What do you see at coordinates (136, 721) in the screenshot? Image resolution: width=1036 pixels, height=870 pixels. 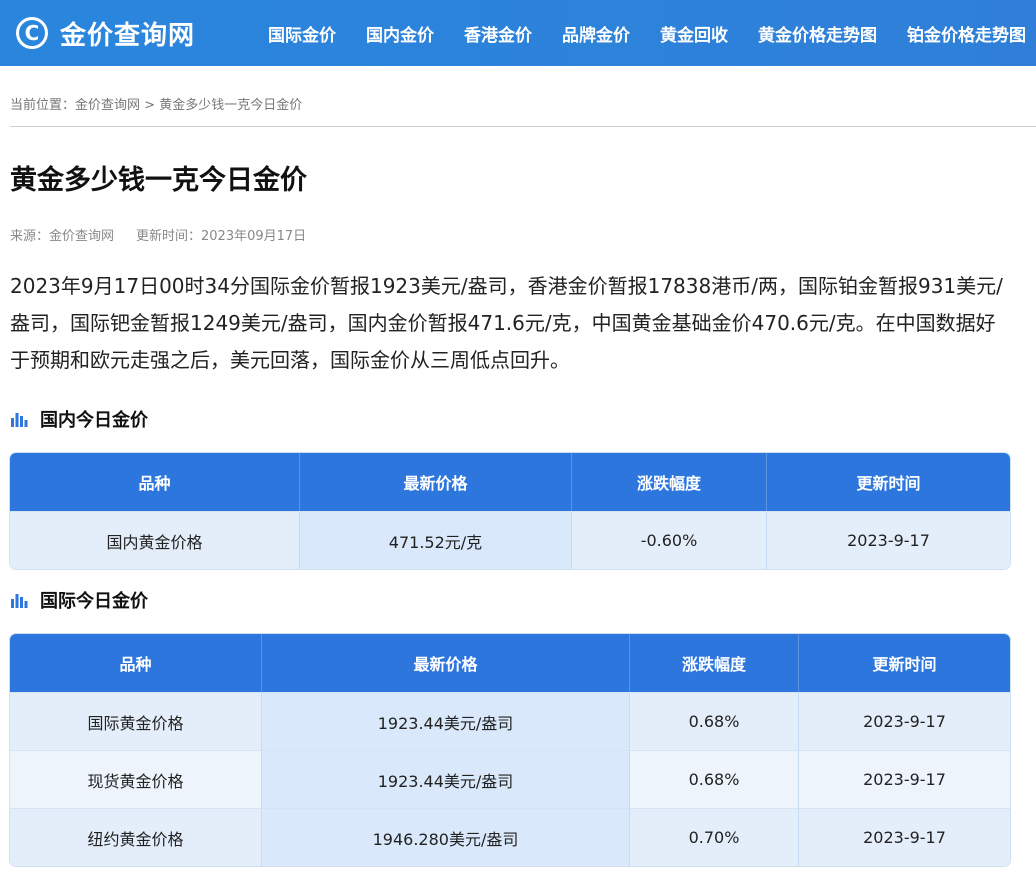 I see `cell-variety: 国际黄金价格` at bounding box center [136, 721].